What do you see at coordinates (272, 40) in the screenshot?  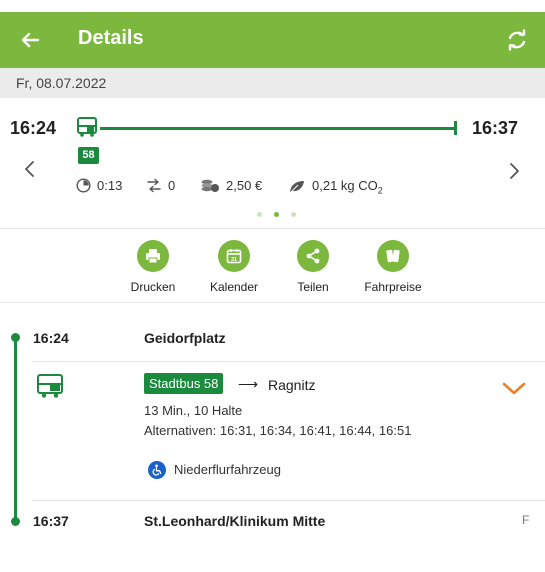 I see `app-bar: Details` at bounding box center [272, 40].